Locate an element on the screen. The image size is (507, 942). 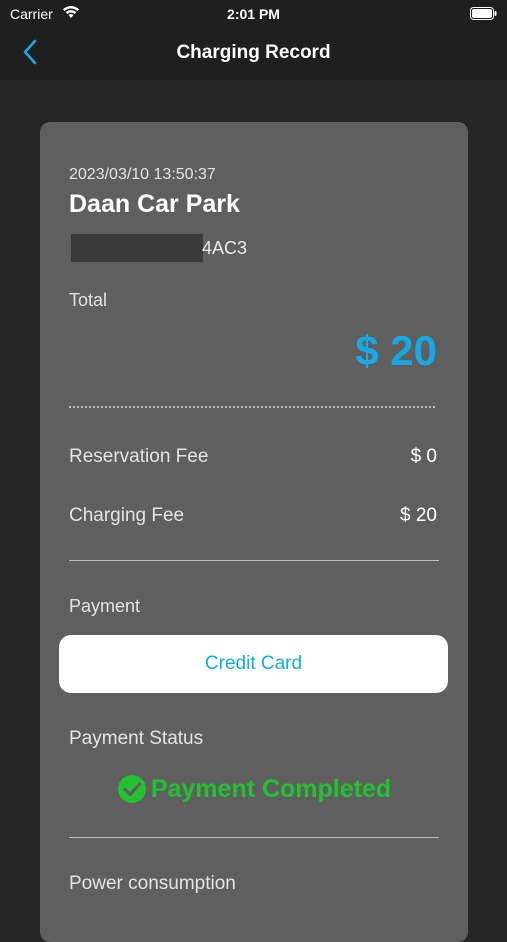
payment-method-label: Credit Card is located at coordinates (253, 663).